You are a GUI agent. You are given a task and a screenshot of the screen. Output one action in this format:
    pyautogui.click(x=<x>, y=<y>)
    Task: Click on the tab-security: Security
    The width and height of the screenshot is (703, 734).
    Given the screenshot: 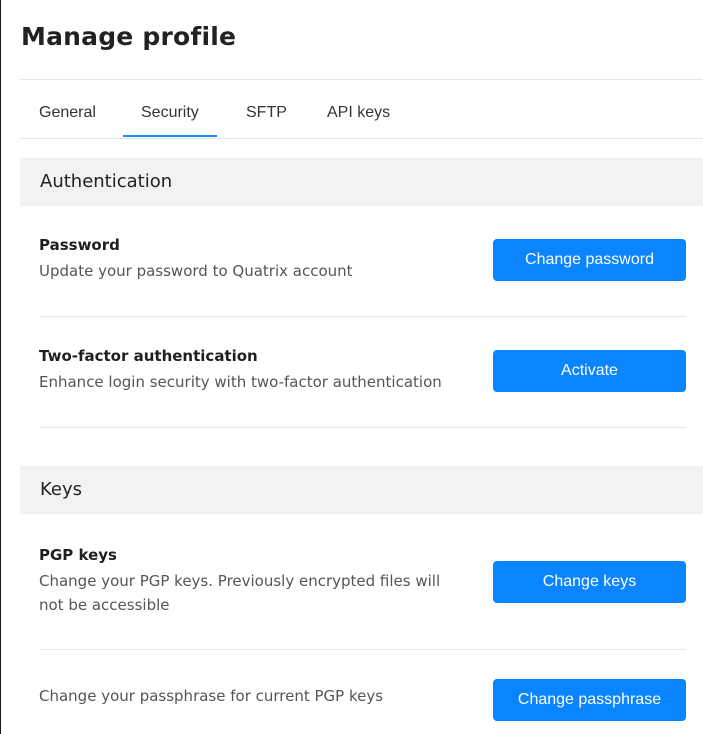 What is the action you would take?
    pyautogui.click(x=170, y=120)
    